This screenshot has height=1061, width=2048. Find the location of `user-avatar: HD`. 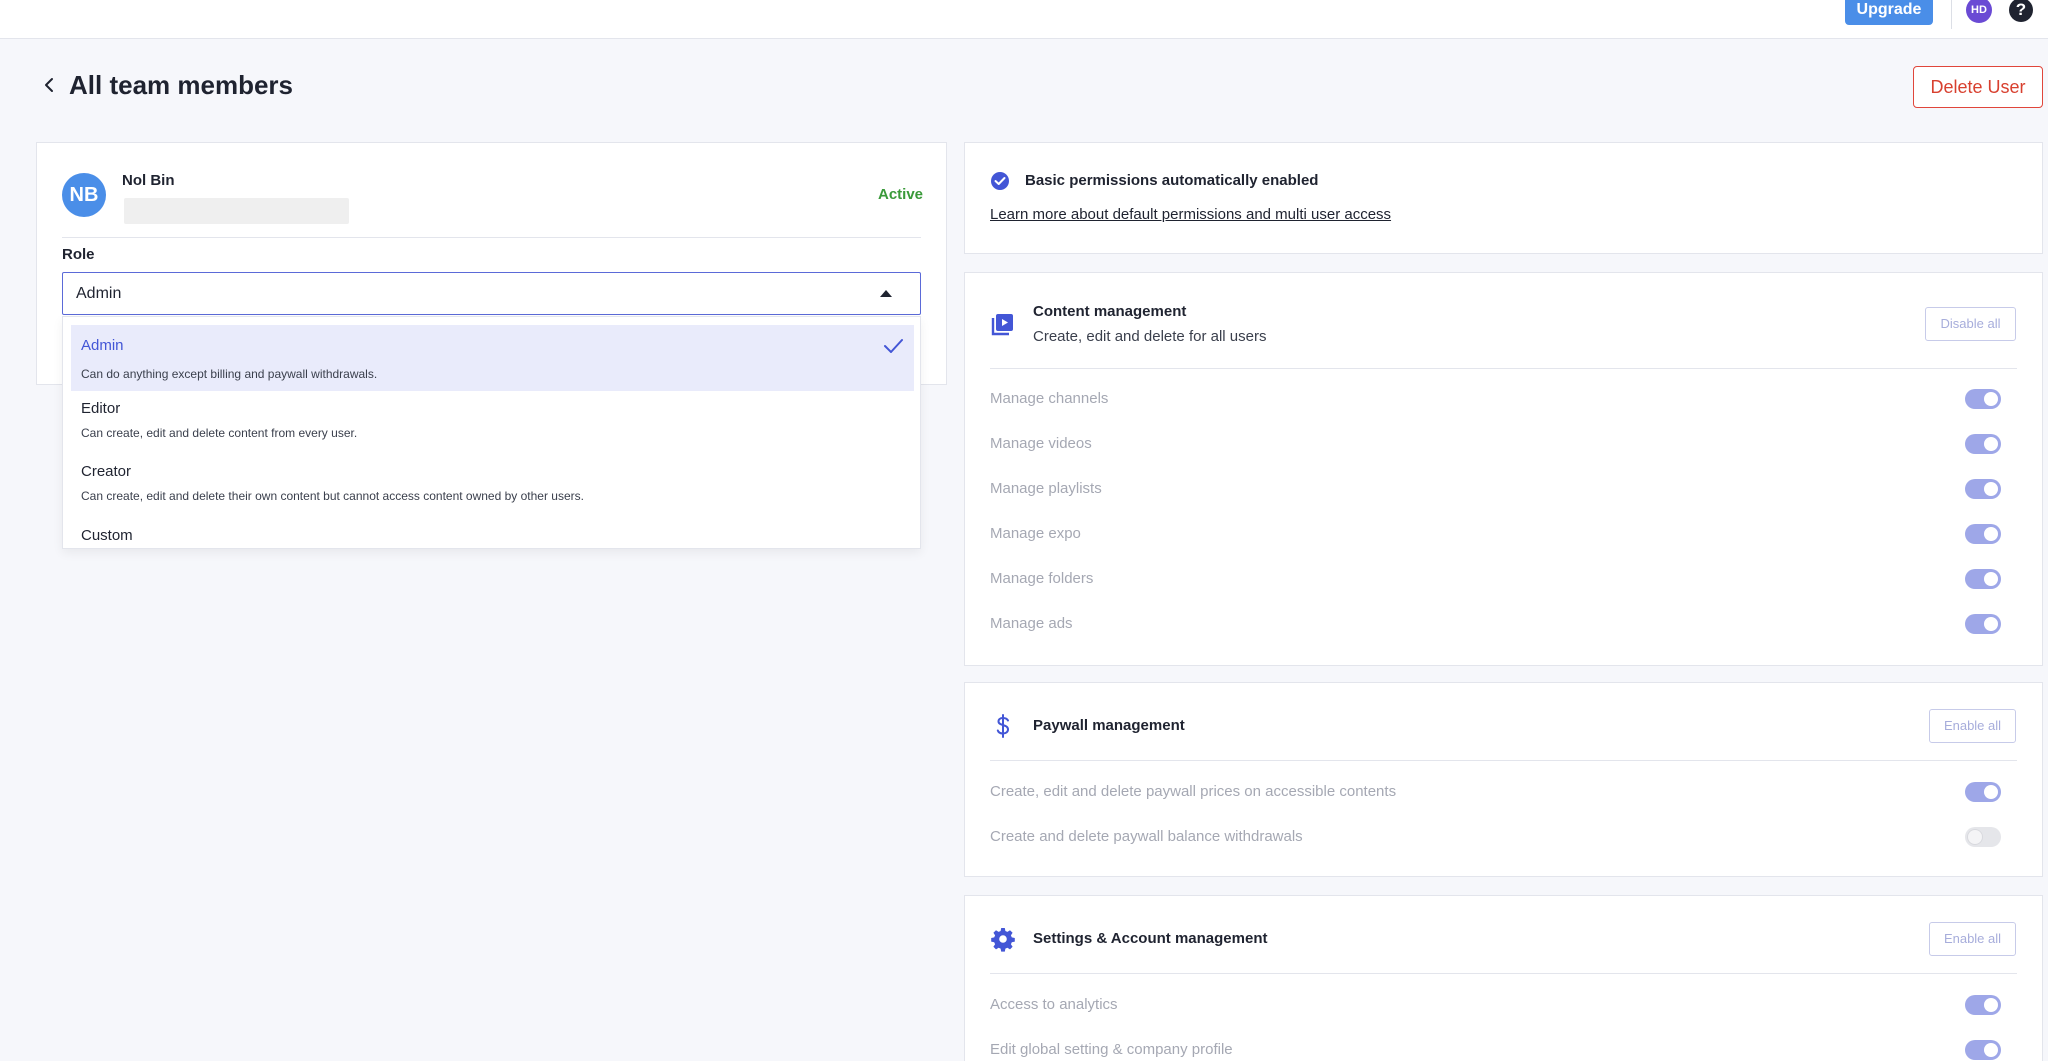

user-avatar: HD is located at coordinates (1979, 11).